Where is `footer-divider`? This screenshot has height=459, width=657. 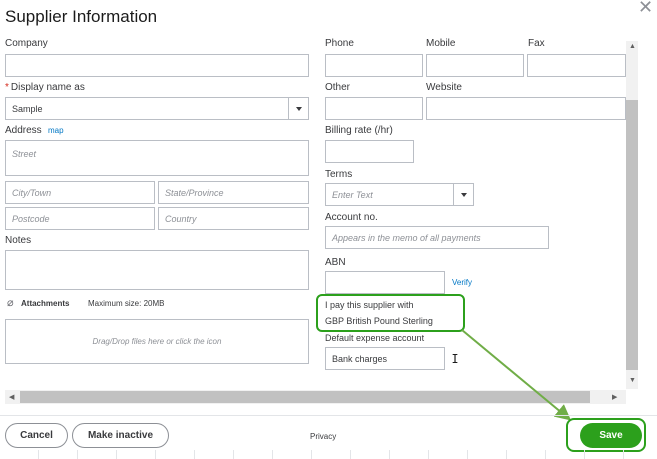 footer-divider is located at coordinates (328, 415).